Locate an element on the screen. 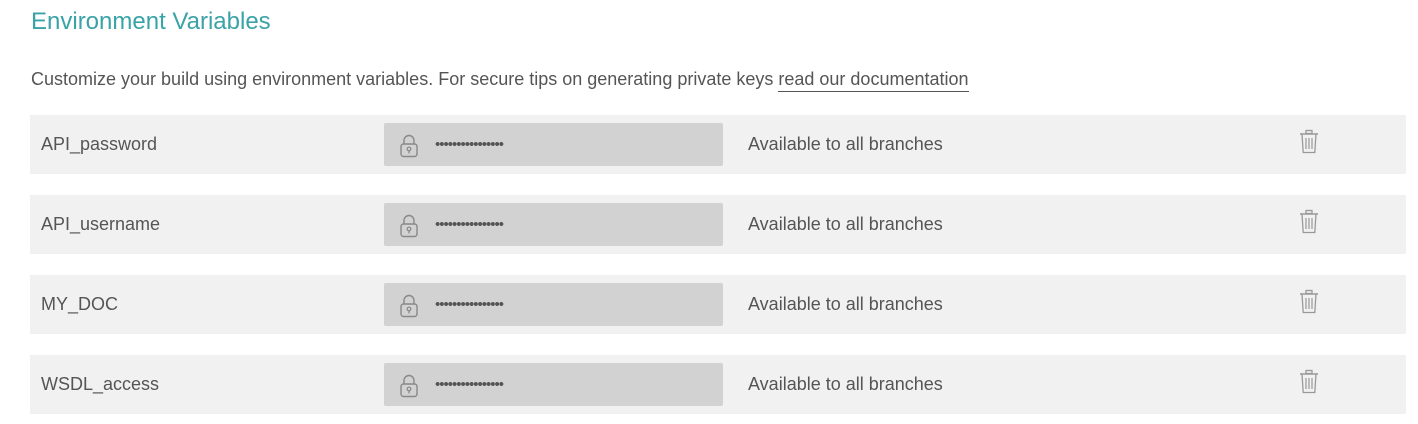 Image resolution: width=1418 pixels, height=424 pixels. section-title: Environment Variables is located at coordinates (151, 21).